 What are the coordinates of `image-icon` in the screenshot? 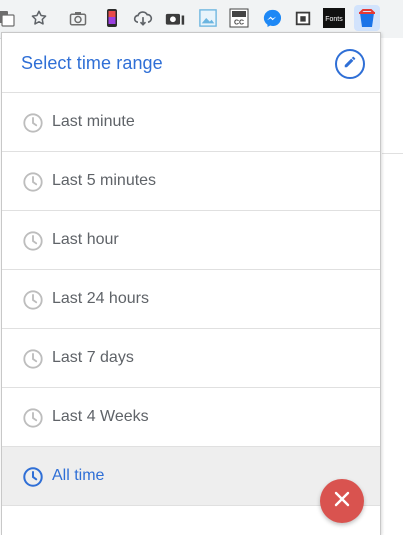 It's located at (208, 18).